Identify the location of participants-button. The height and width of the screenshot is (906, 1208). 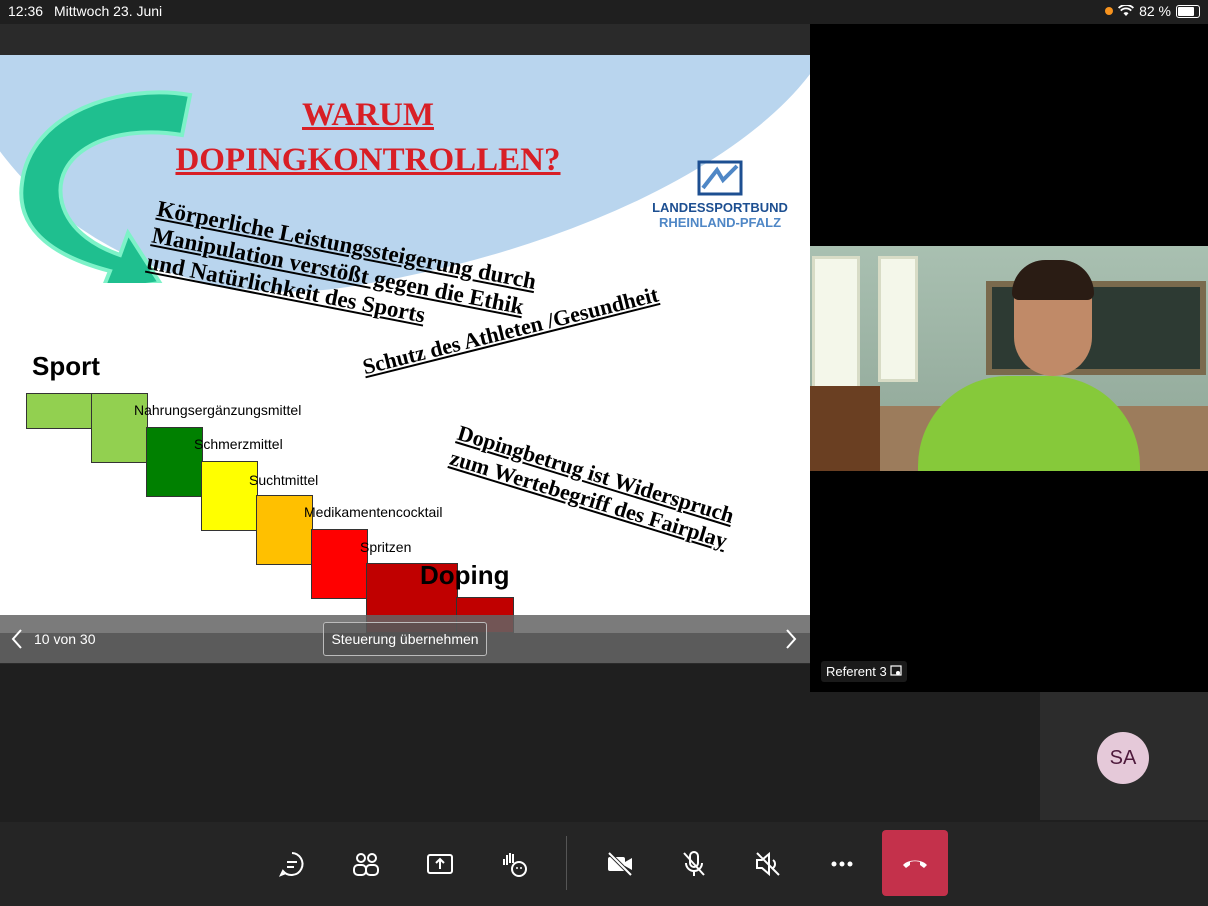
(366, 864).